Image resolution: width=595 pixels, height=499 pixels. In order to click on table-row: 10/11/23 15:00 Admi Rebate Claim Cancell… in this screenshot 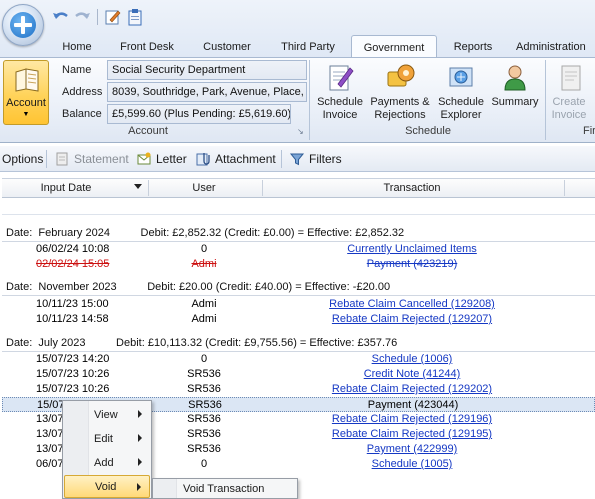, I will do `click(298, 304)`.